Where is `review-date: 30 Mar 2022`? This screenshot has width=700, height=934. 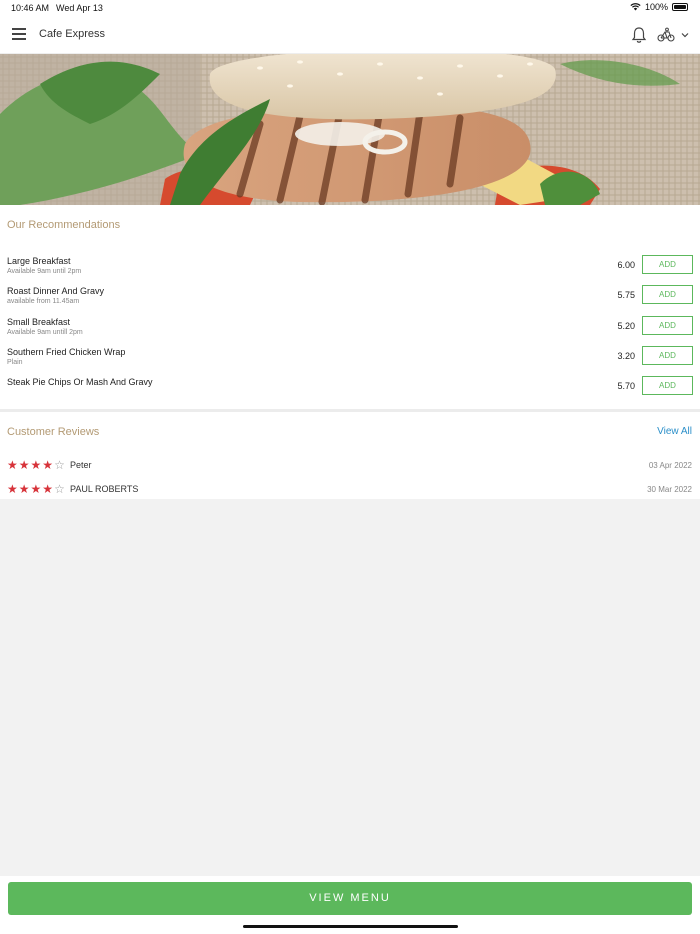
review-date: 30 Mar 2022 is located at coordinates (669, 489).